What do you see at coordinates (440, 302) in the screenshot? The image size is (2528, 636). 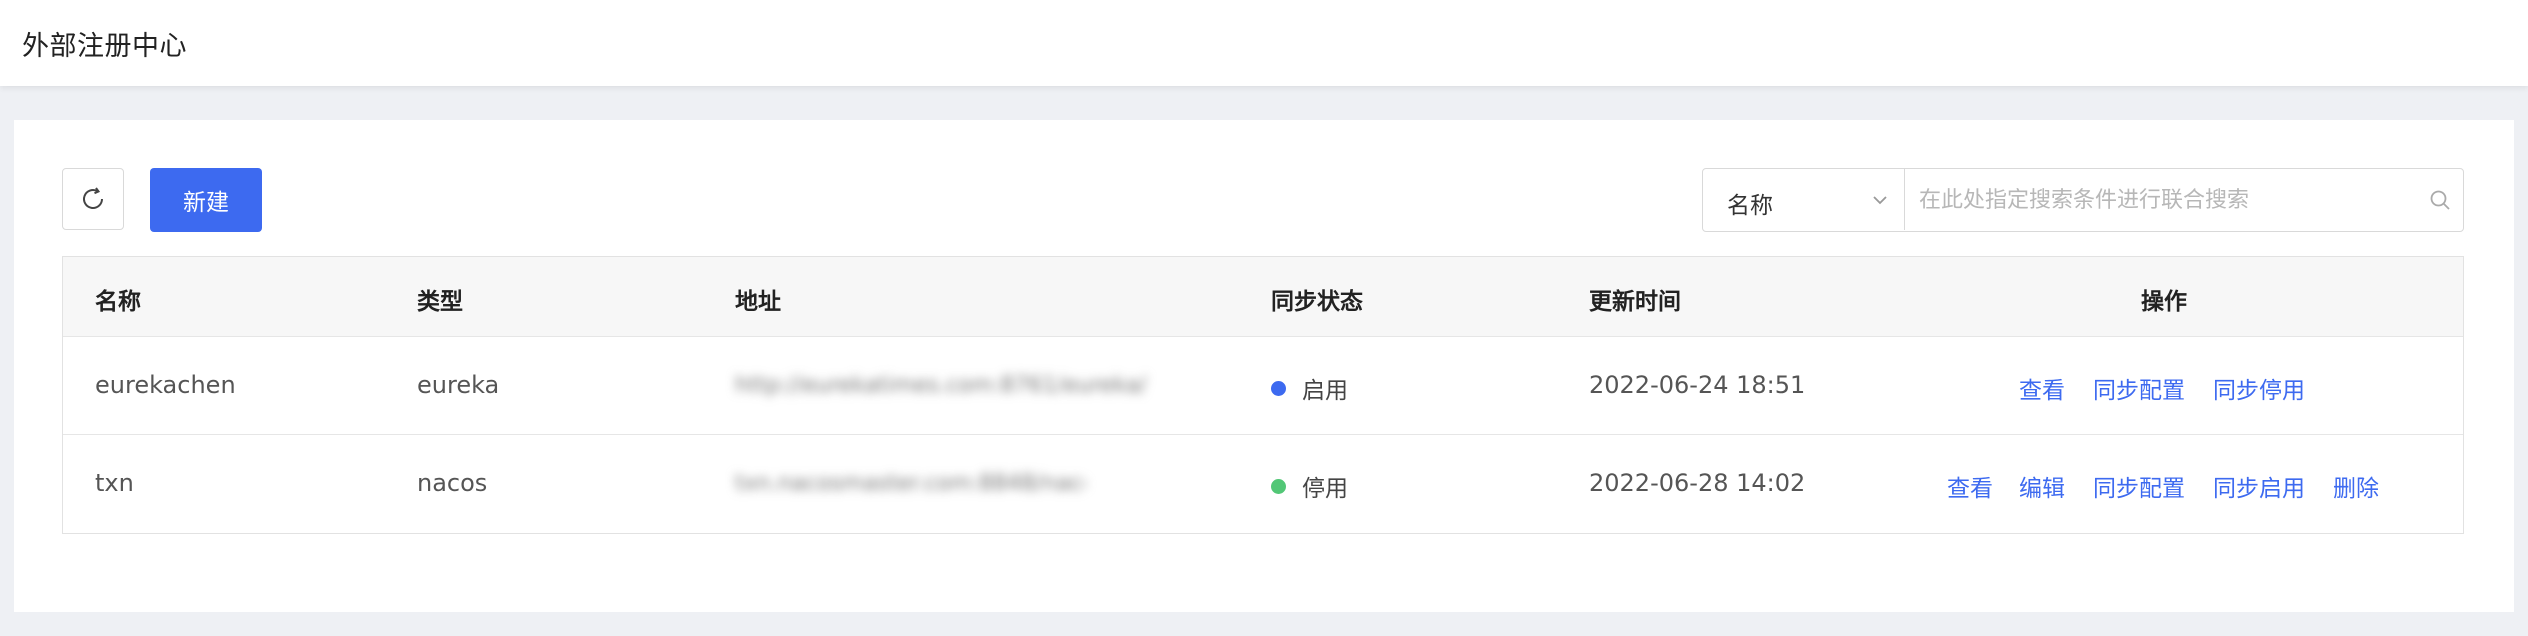 I see `column-header-type: 类型` at bounding box center [440, 302].